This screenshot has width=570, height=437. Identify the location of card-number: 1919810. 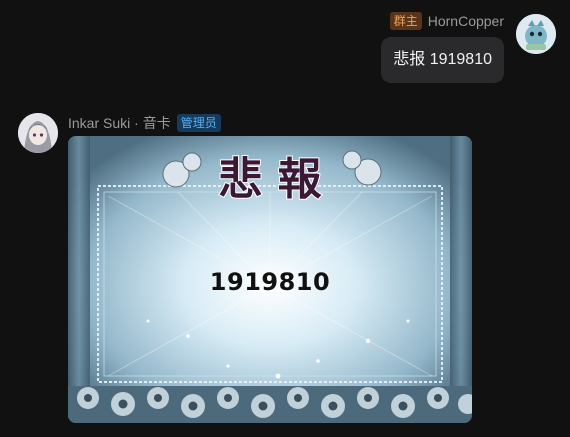
(270, 282).